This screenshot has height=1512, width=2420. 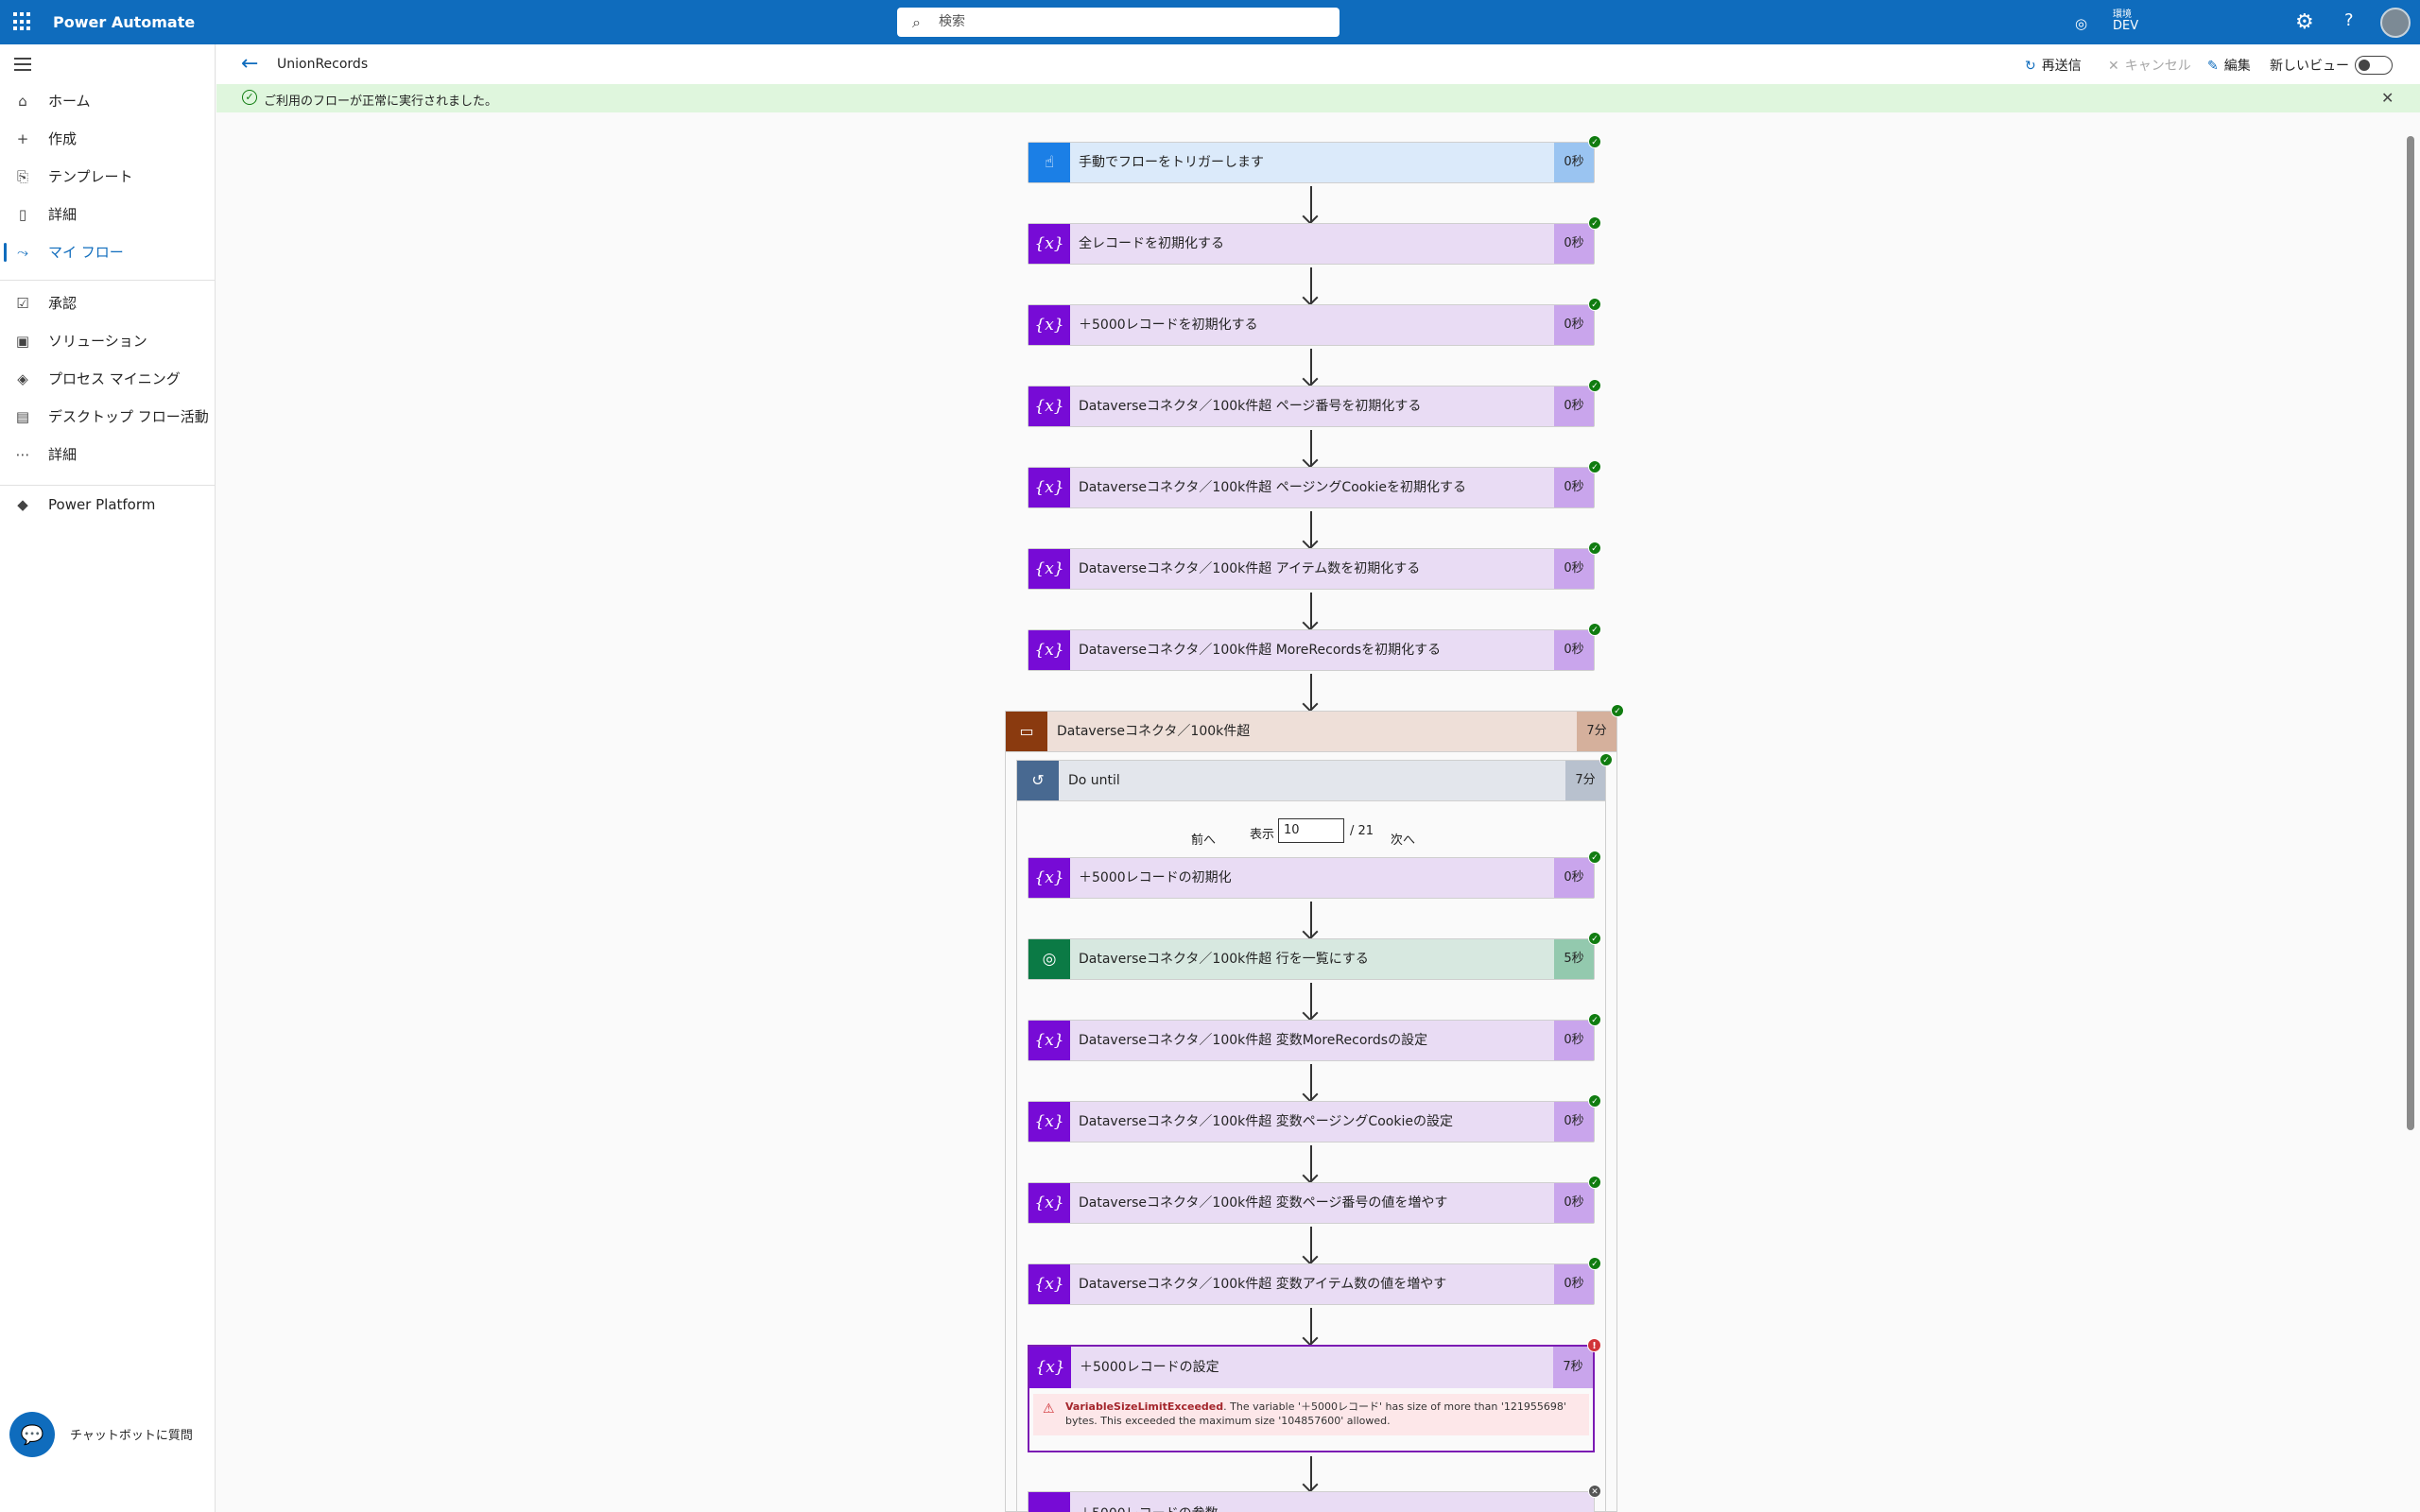 I want to click on error-exclamation-icon: !, so click(x=1594, y=1345).